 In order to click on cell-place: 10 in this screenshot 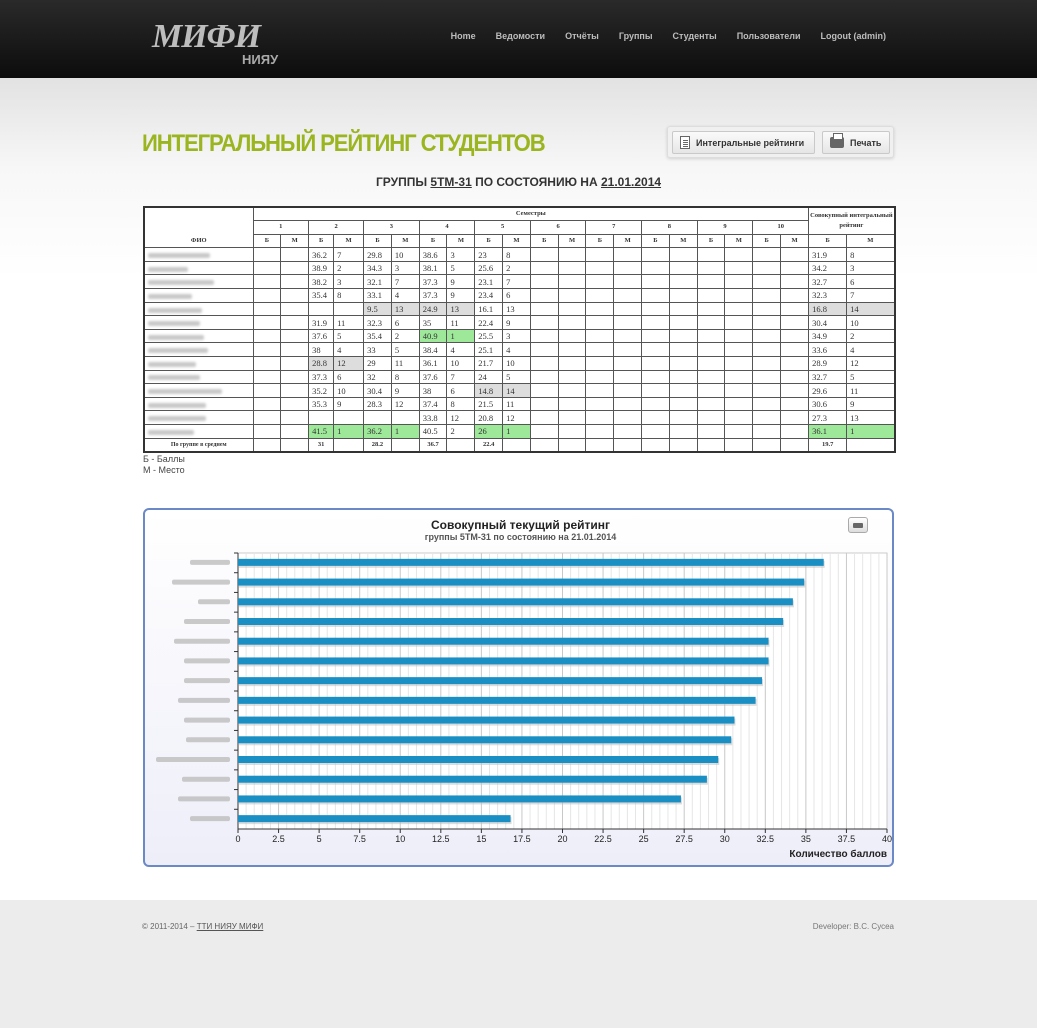, I will do `click(461, 363)`.